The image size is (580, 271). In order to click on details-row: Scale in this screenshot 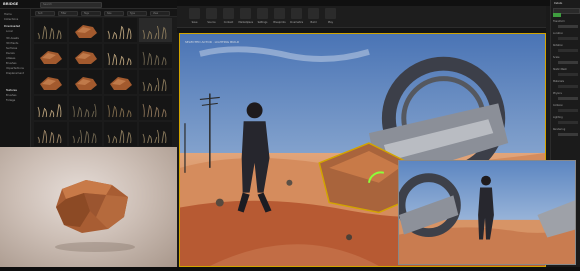, I will do `click(566, 58)`.